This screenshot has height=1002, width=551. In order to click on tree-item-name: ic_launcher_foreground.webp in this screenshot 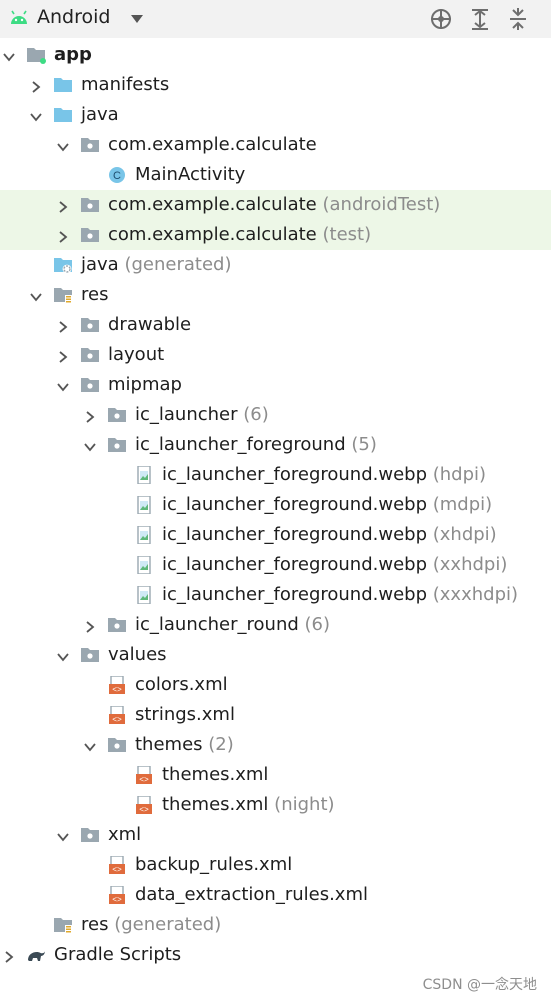, I will do `click(295, 564)`.